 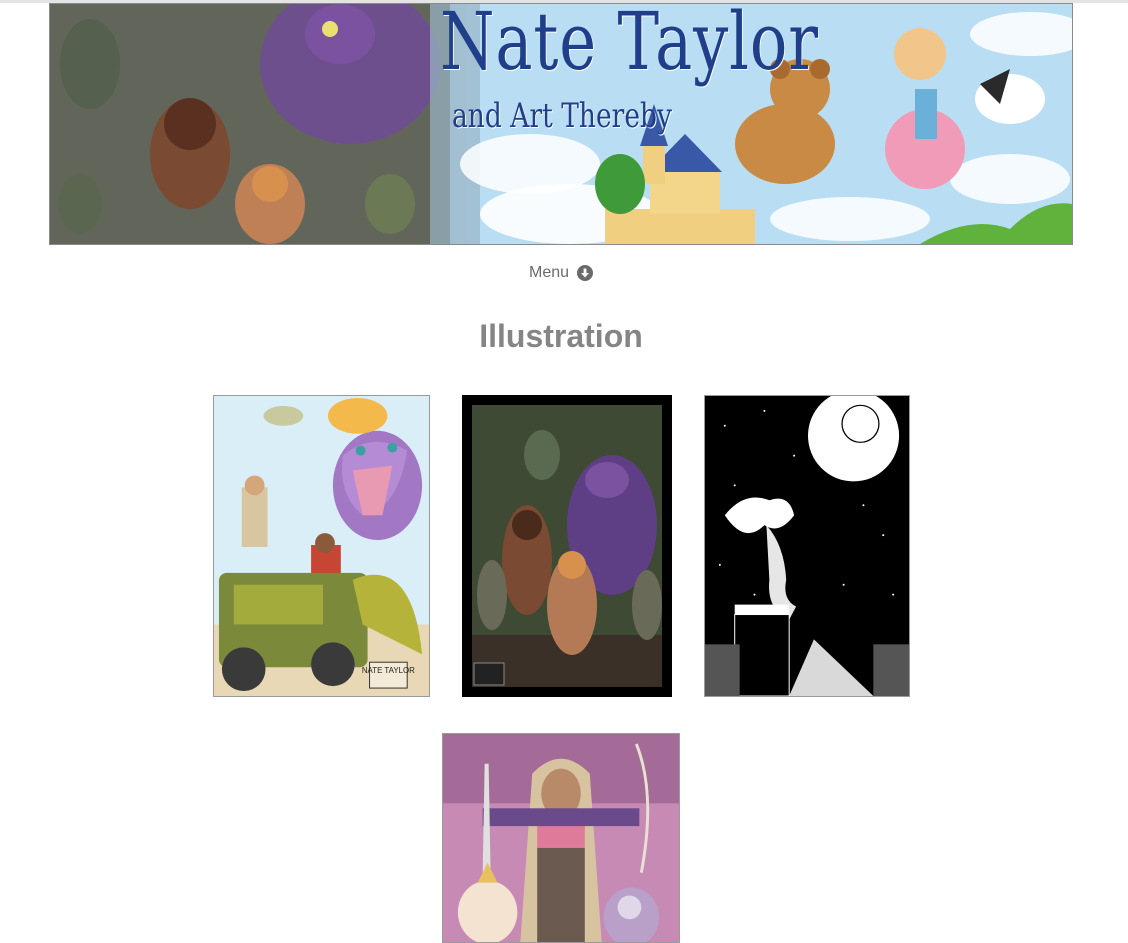 I want to click on warrior-archer-artwork, so click(x=561, y=838).